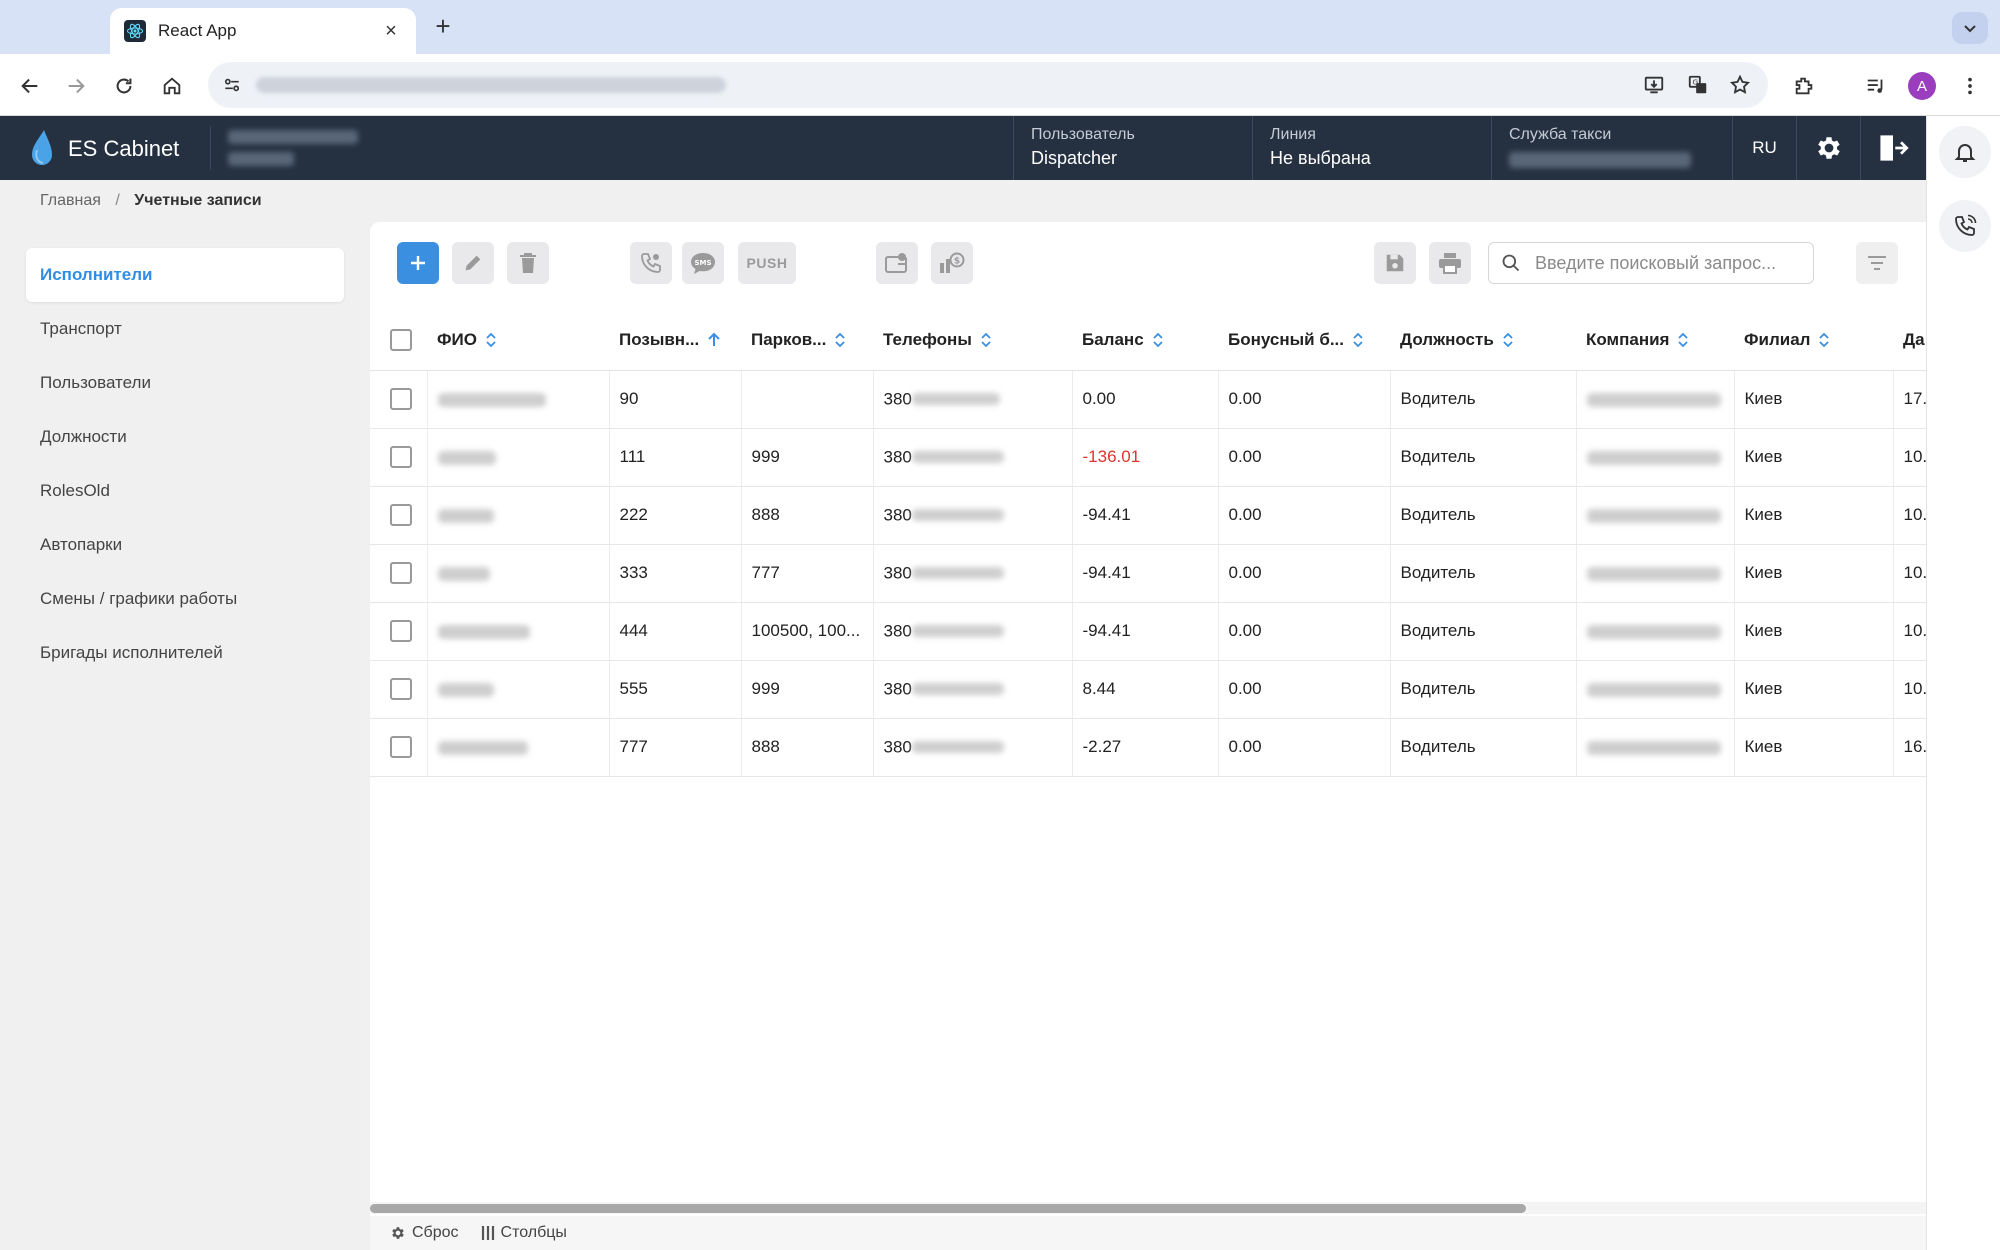 This screenshot has height=1250, width=2000. What do you see at coordinates (1252, 148) in the screenshot?
I see `divider` at bounding box center [1252, 148].